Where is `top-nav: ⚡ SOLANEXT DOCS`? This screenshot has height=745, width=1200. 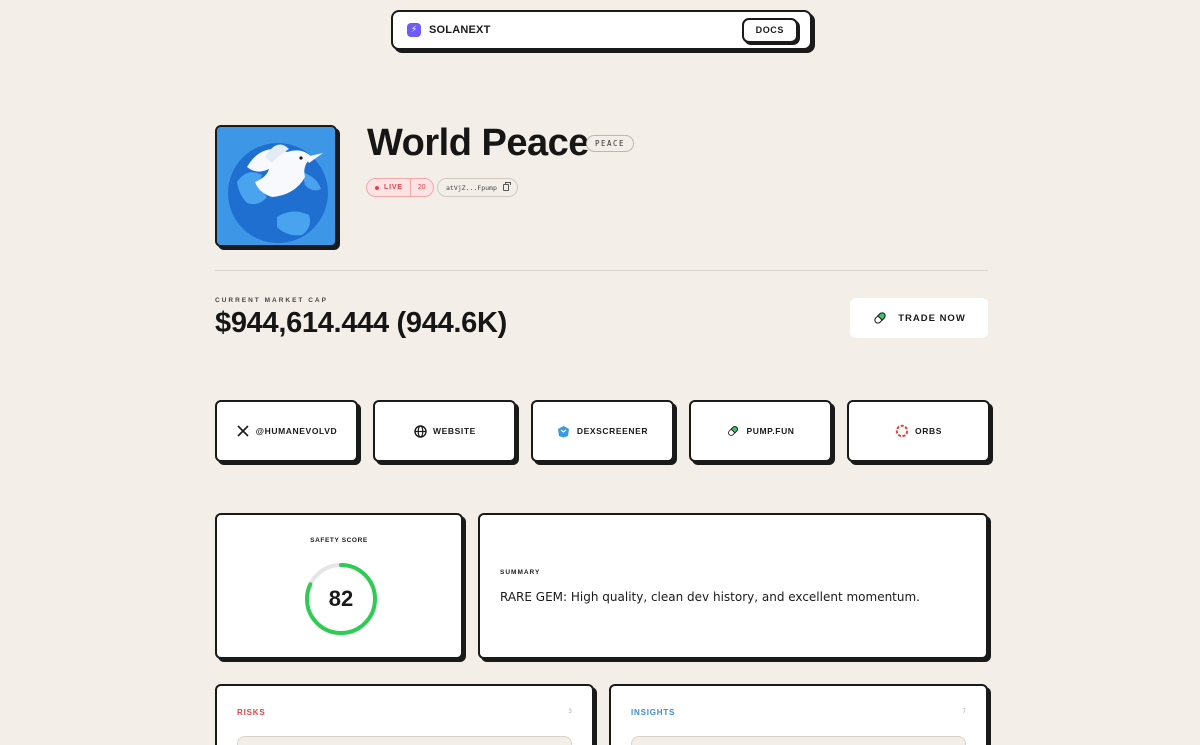 top-nav: ⚡ SOLANEXT DOCS is located at coordinates (601, 30).